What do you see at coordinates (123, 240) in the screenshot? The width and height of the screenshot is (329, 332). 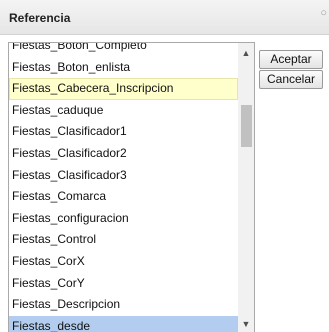 I see `list-item: Fiestas_Control` at bounding box center [123, 240].